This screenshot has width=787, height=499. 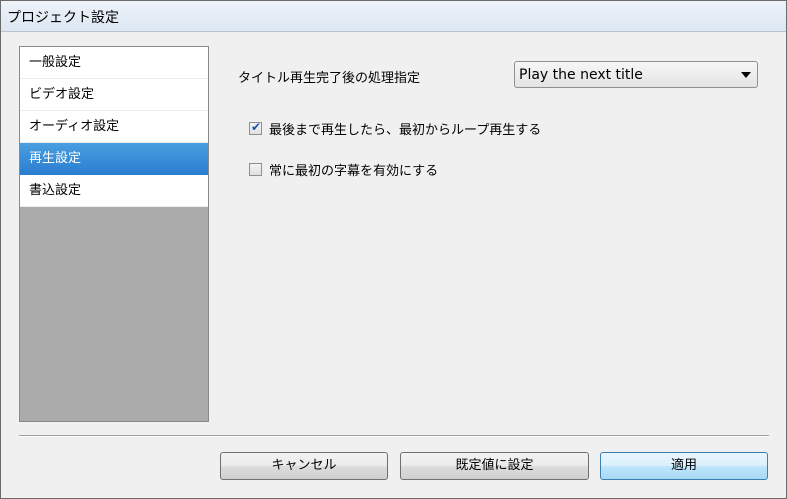 What do you see at coordinates (114, 95) in the screenshot?
I see `sidebar-item-video: ビデオ設定` at bounding box center [114, 95].